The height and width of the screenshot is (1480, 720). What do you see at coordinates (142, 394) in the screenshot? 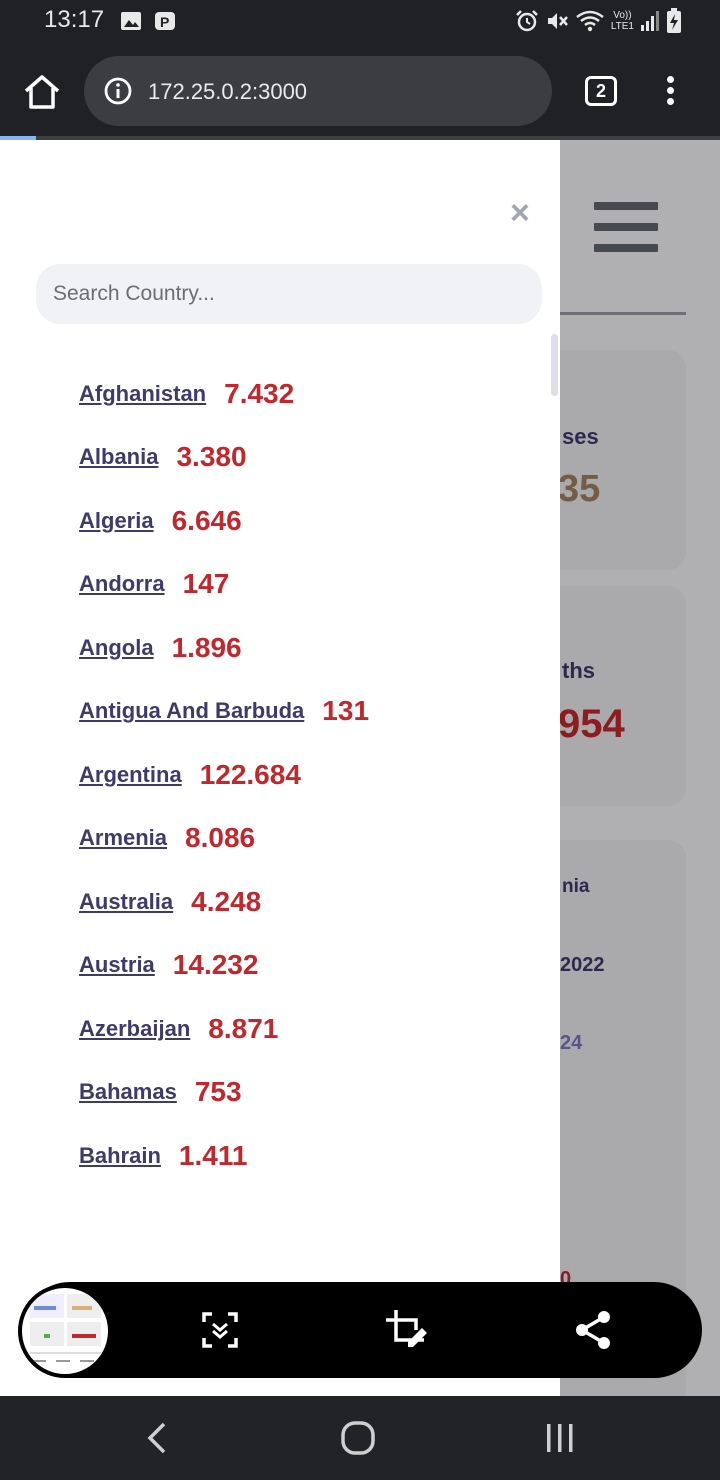
I see `country-link: Afghanistan` at bounding box center [142, 394].